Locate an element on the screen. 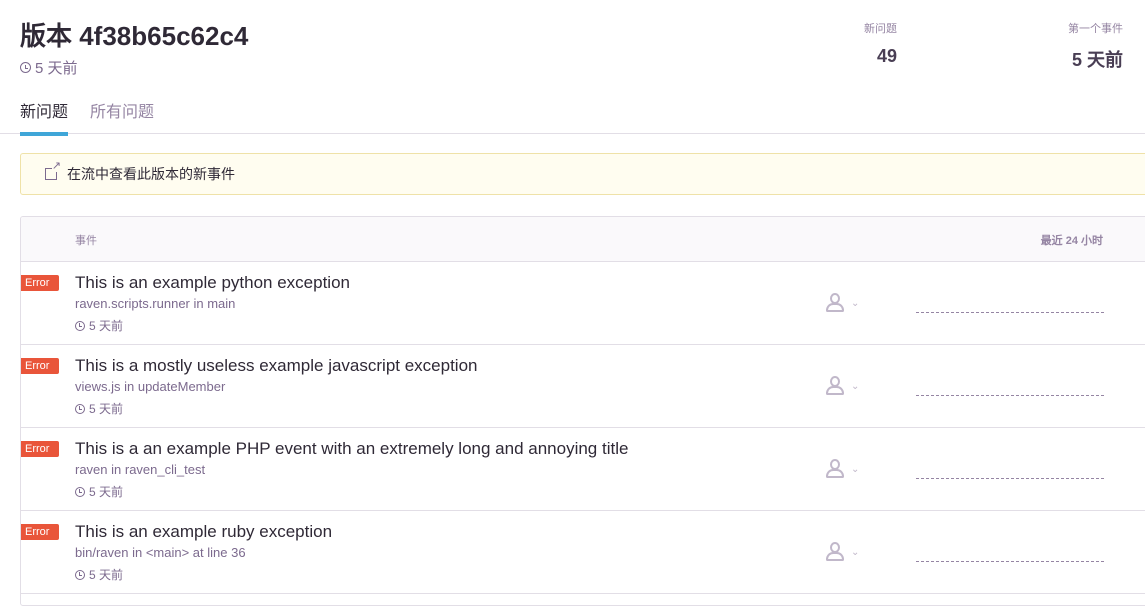 Image resolution: width=1145 pixels, height=606 pixels. release-age: 5 天前 is located at coordinates (49, 67).